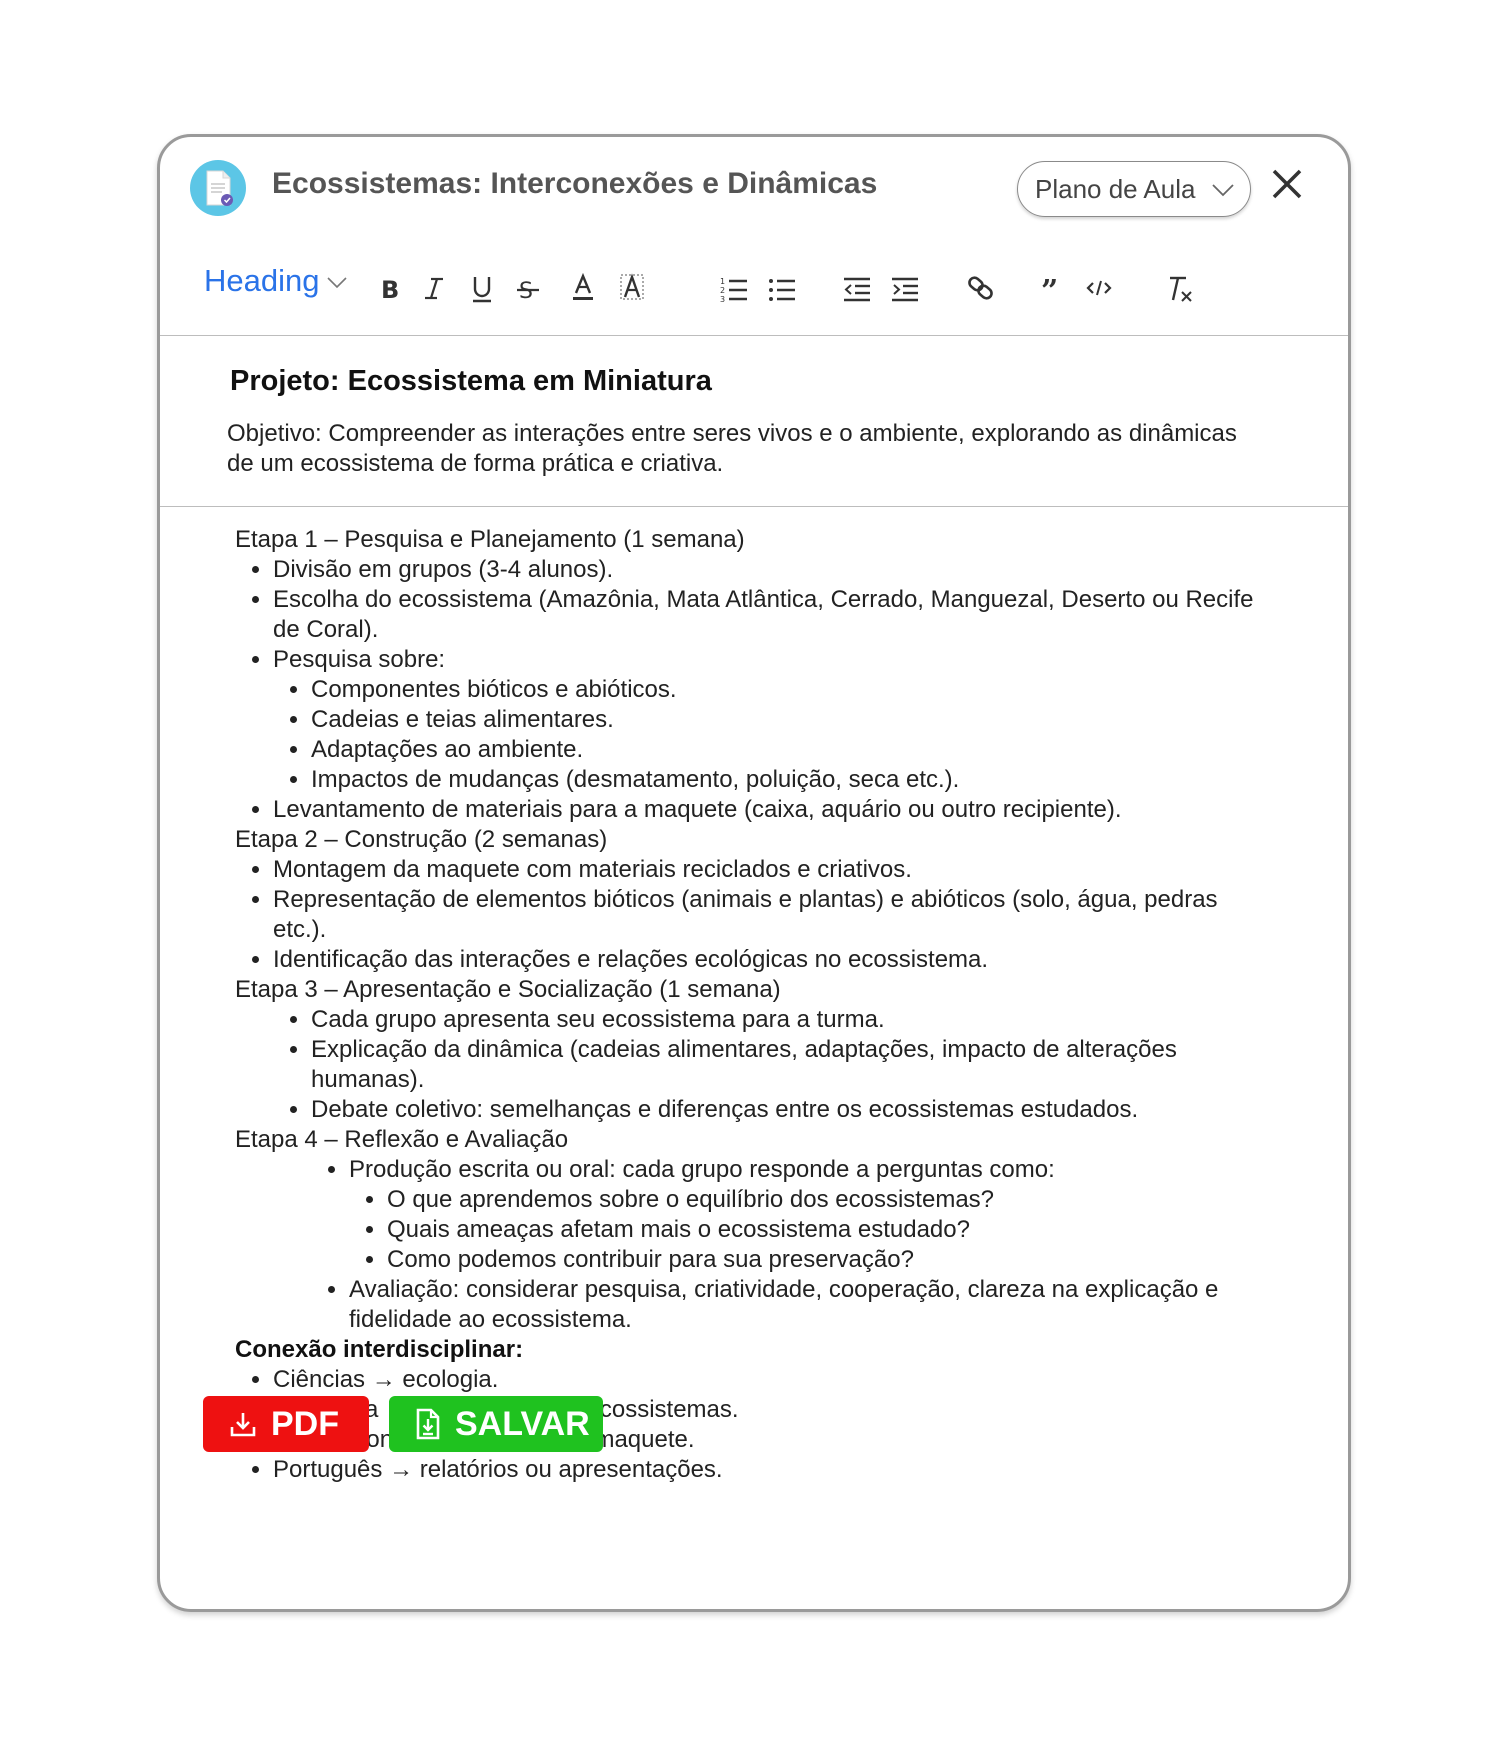 This screenshot has height=1754, width=1512. What do you see at coordinates (722, 290) in the screenshot?
I see `svg-text: 2` at bounding box center [722, 290].